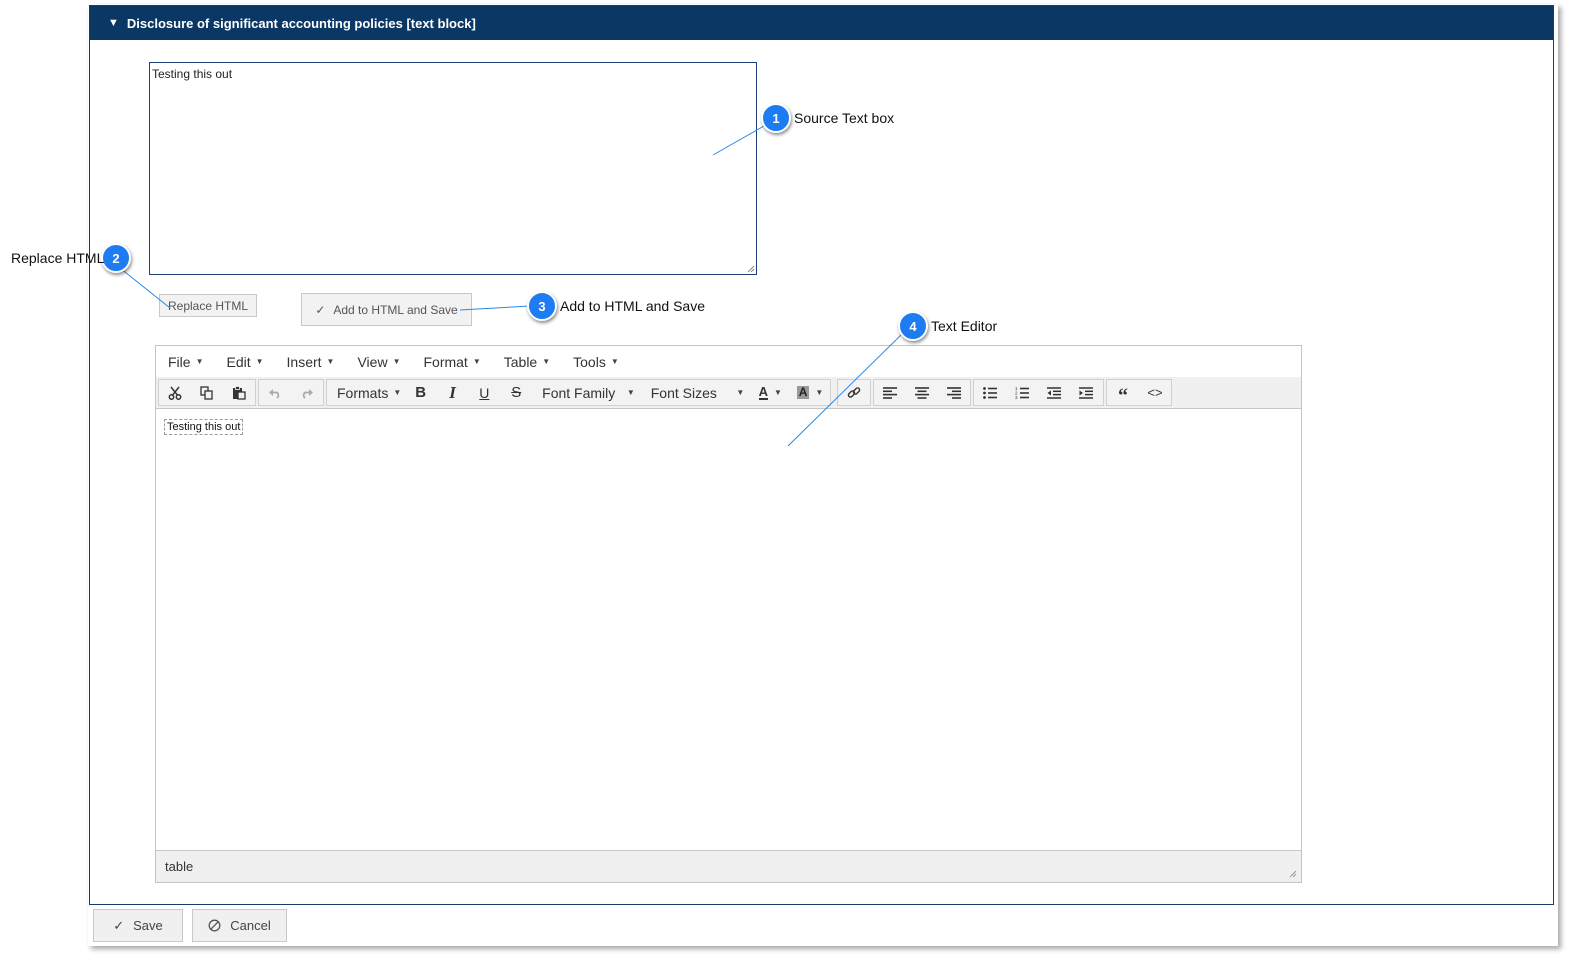 The width and height of the screenshot is (1577, 958). Describe the element at coordinates (964, 326) in the screenshot. I see `callout-label-text-editor: Text Editor` at that location.